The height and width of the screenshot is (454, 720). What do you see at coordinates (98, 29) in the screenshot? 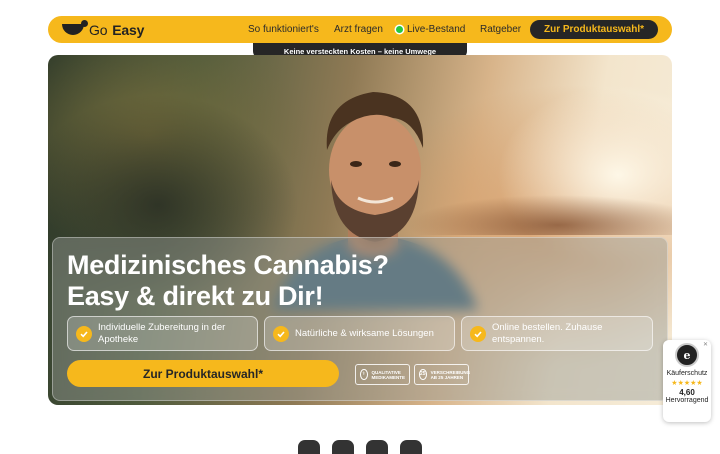
I see `logo-text-prefix: Go` at bounding box center [98, 29].